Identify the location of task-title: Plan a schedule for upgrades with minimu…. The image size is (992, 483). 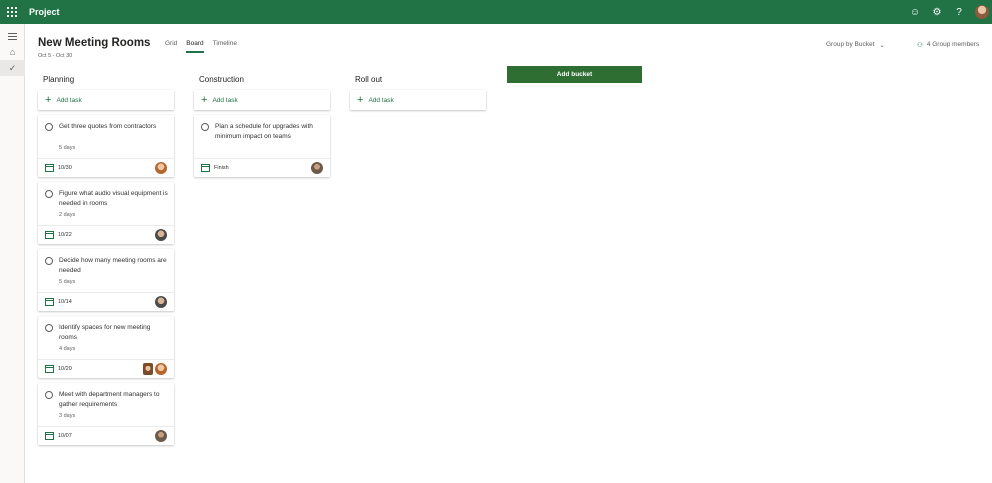
(264, 131).